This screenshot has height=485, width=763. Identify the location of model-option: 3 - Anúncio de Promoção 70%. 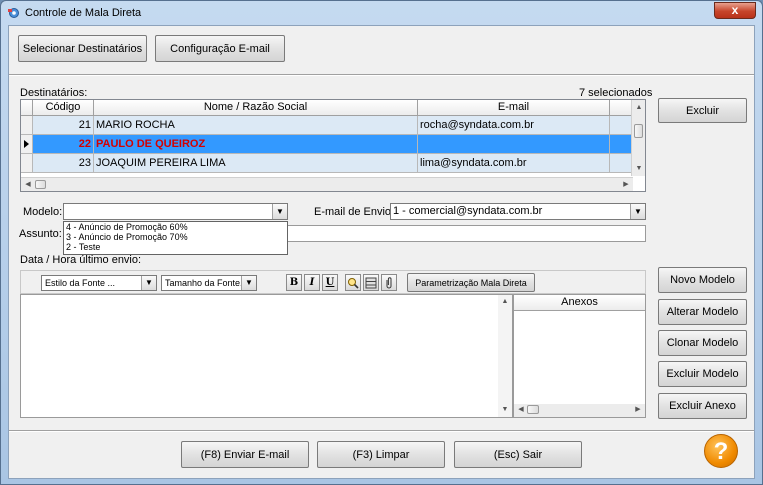
(175, 237).